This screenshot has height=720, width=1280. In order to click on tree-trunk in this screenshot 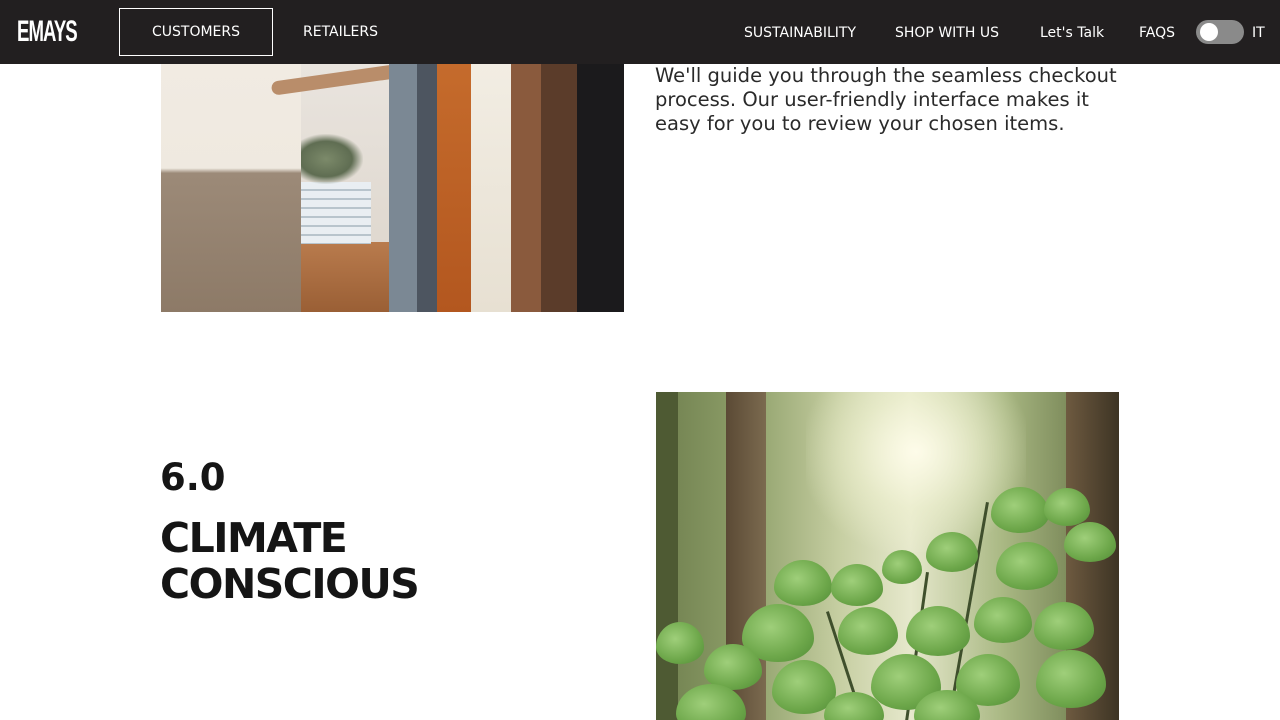, I will do `click(667, 556)`.